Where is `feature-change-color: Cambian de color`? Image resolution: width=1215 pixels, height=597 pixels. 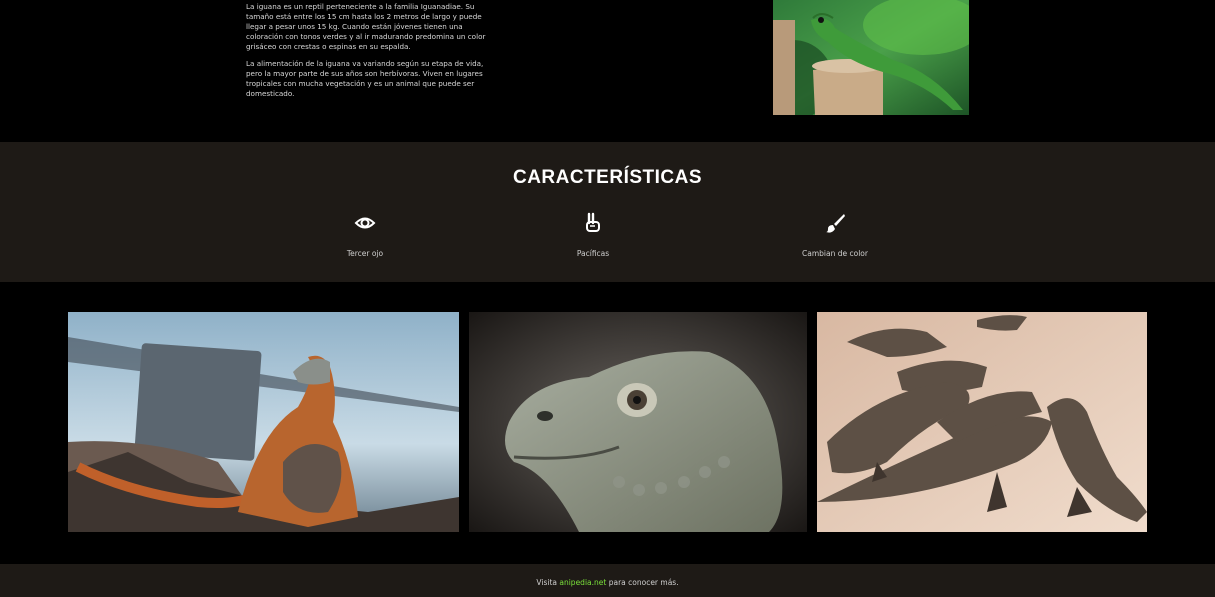
feature-change-color: Cambian de color is located at coordinates (835, 235).